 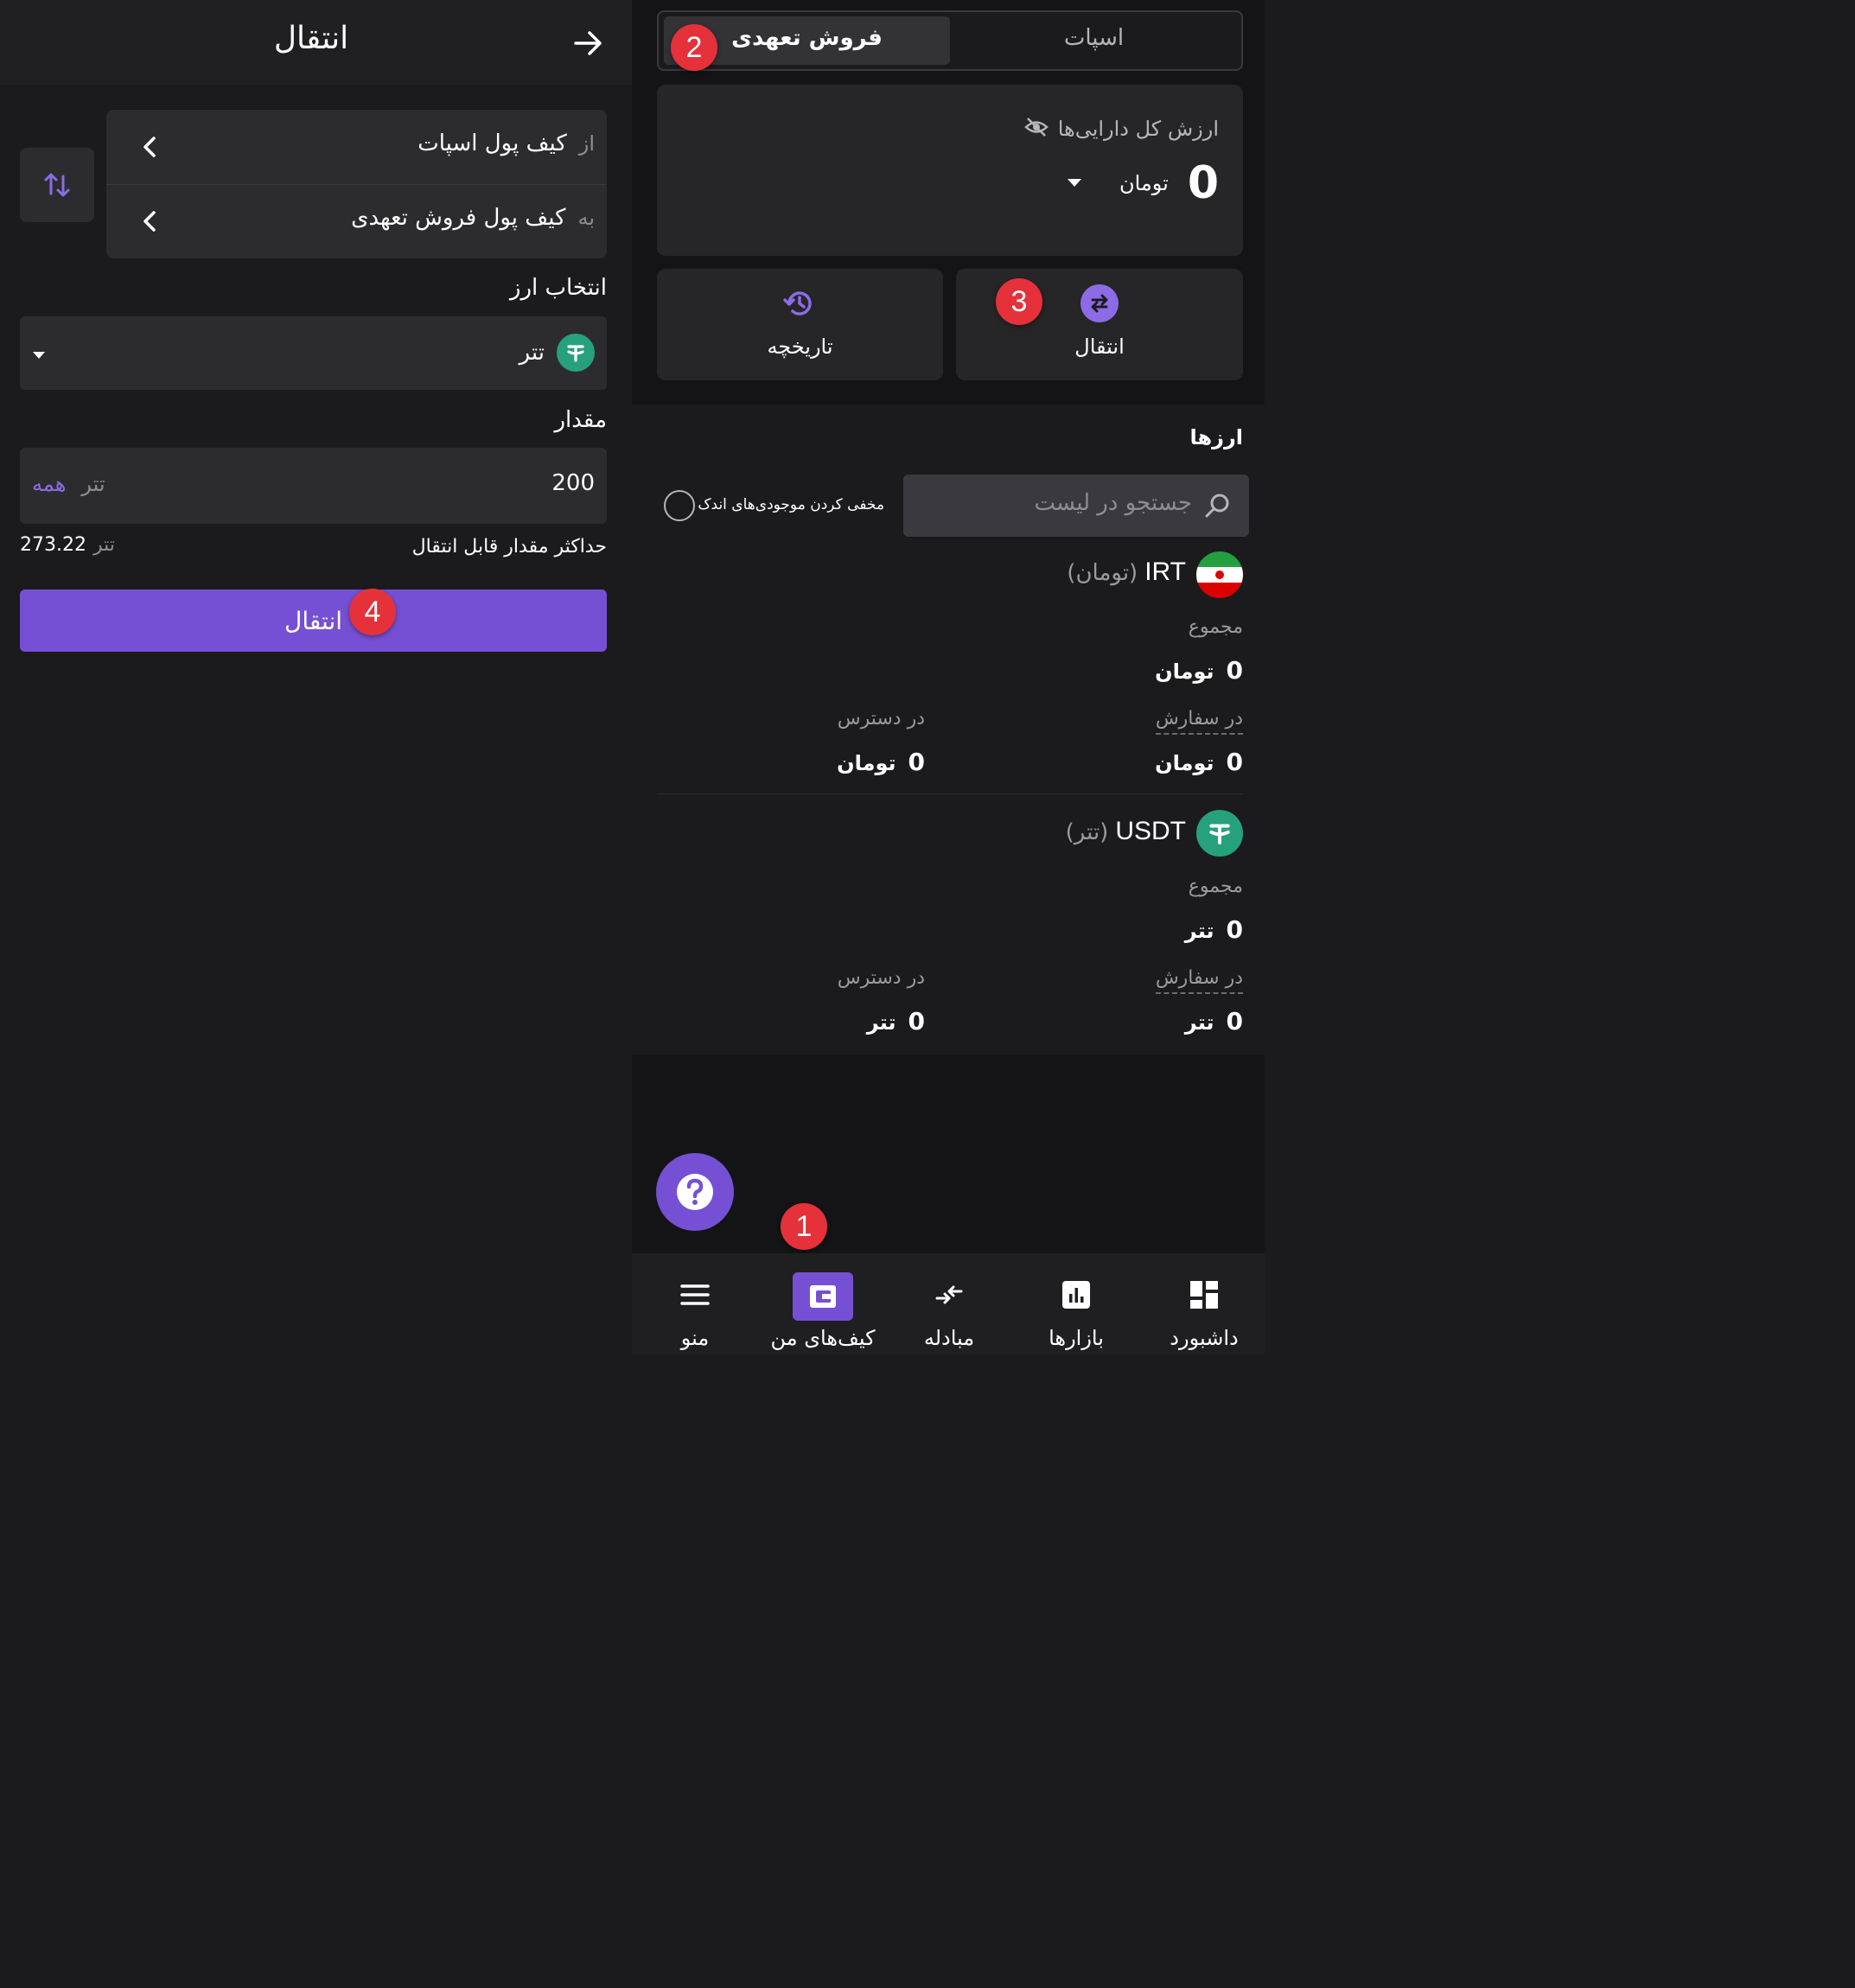 I want to click on wallet-icon, so click(x=823, y=1296).